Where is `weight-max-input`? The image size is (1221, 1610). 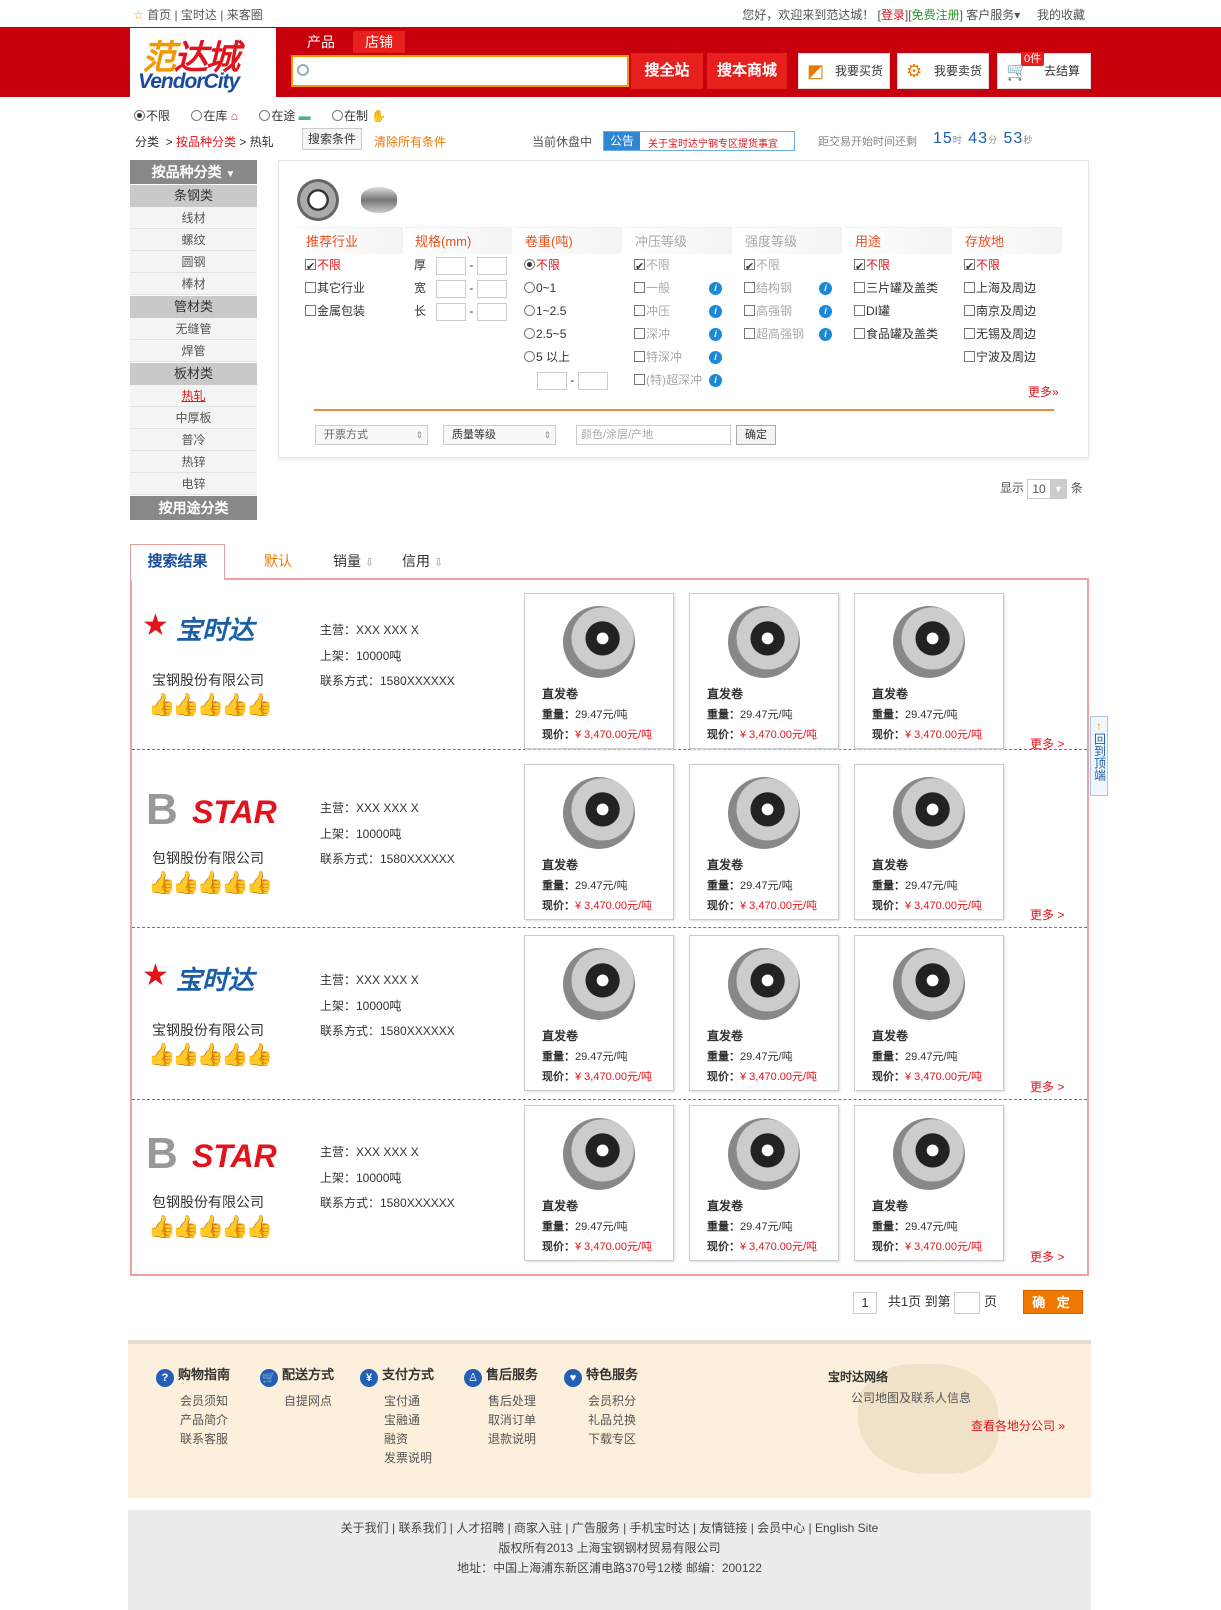 weight-max-input is located at coordinates (592, 380).